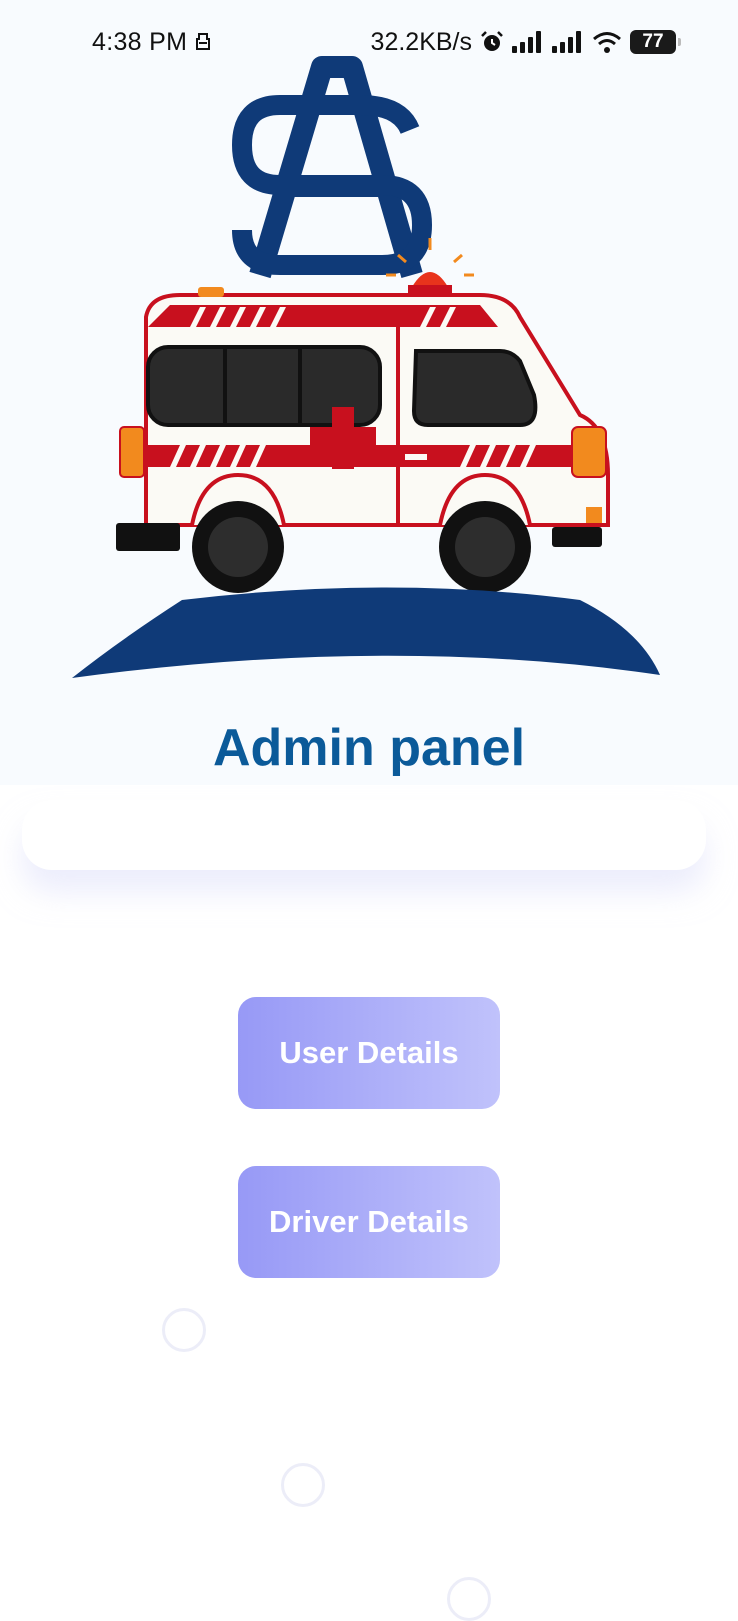 Image resolution: width=738 pixels, height=1621 pixels. Describe the element at coordinates (421, 41) in the screenshot. I see `network-speed: 32.2KB/s` at that location.